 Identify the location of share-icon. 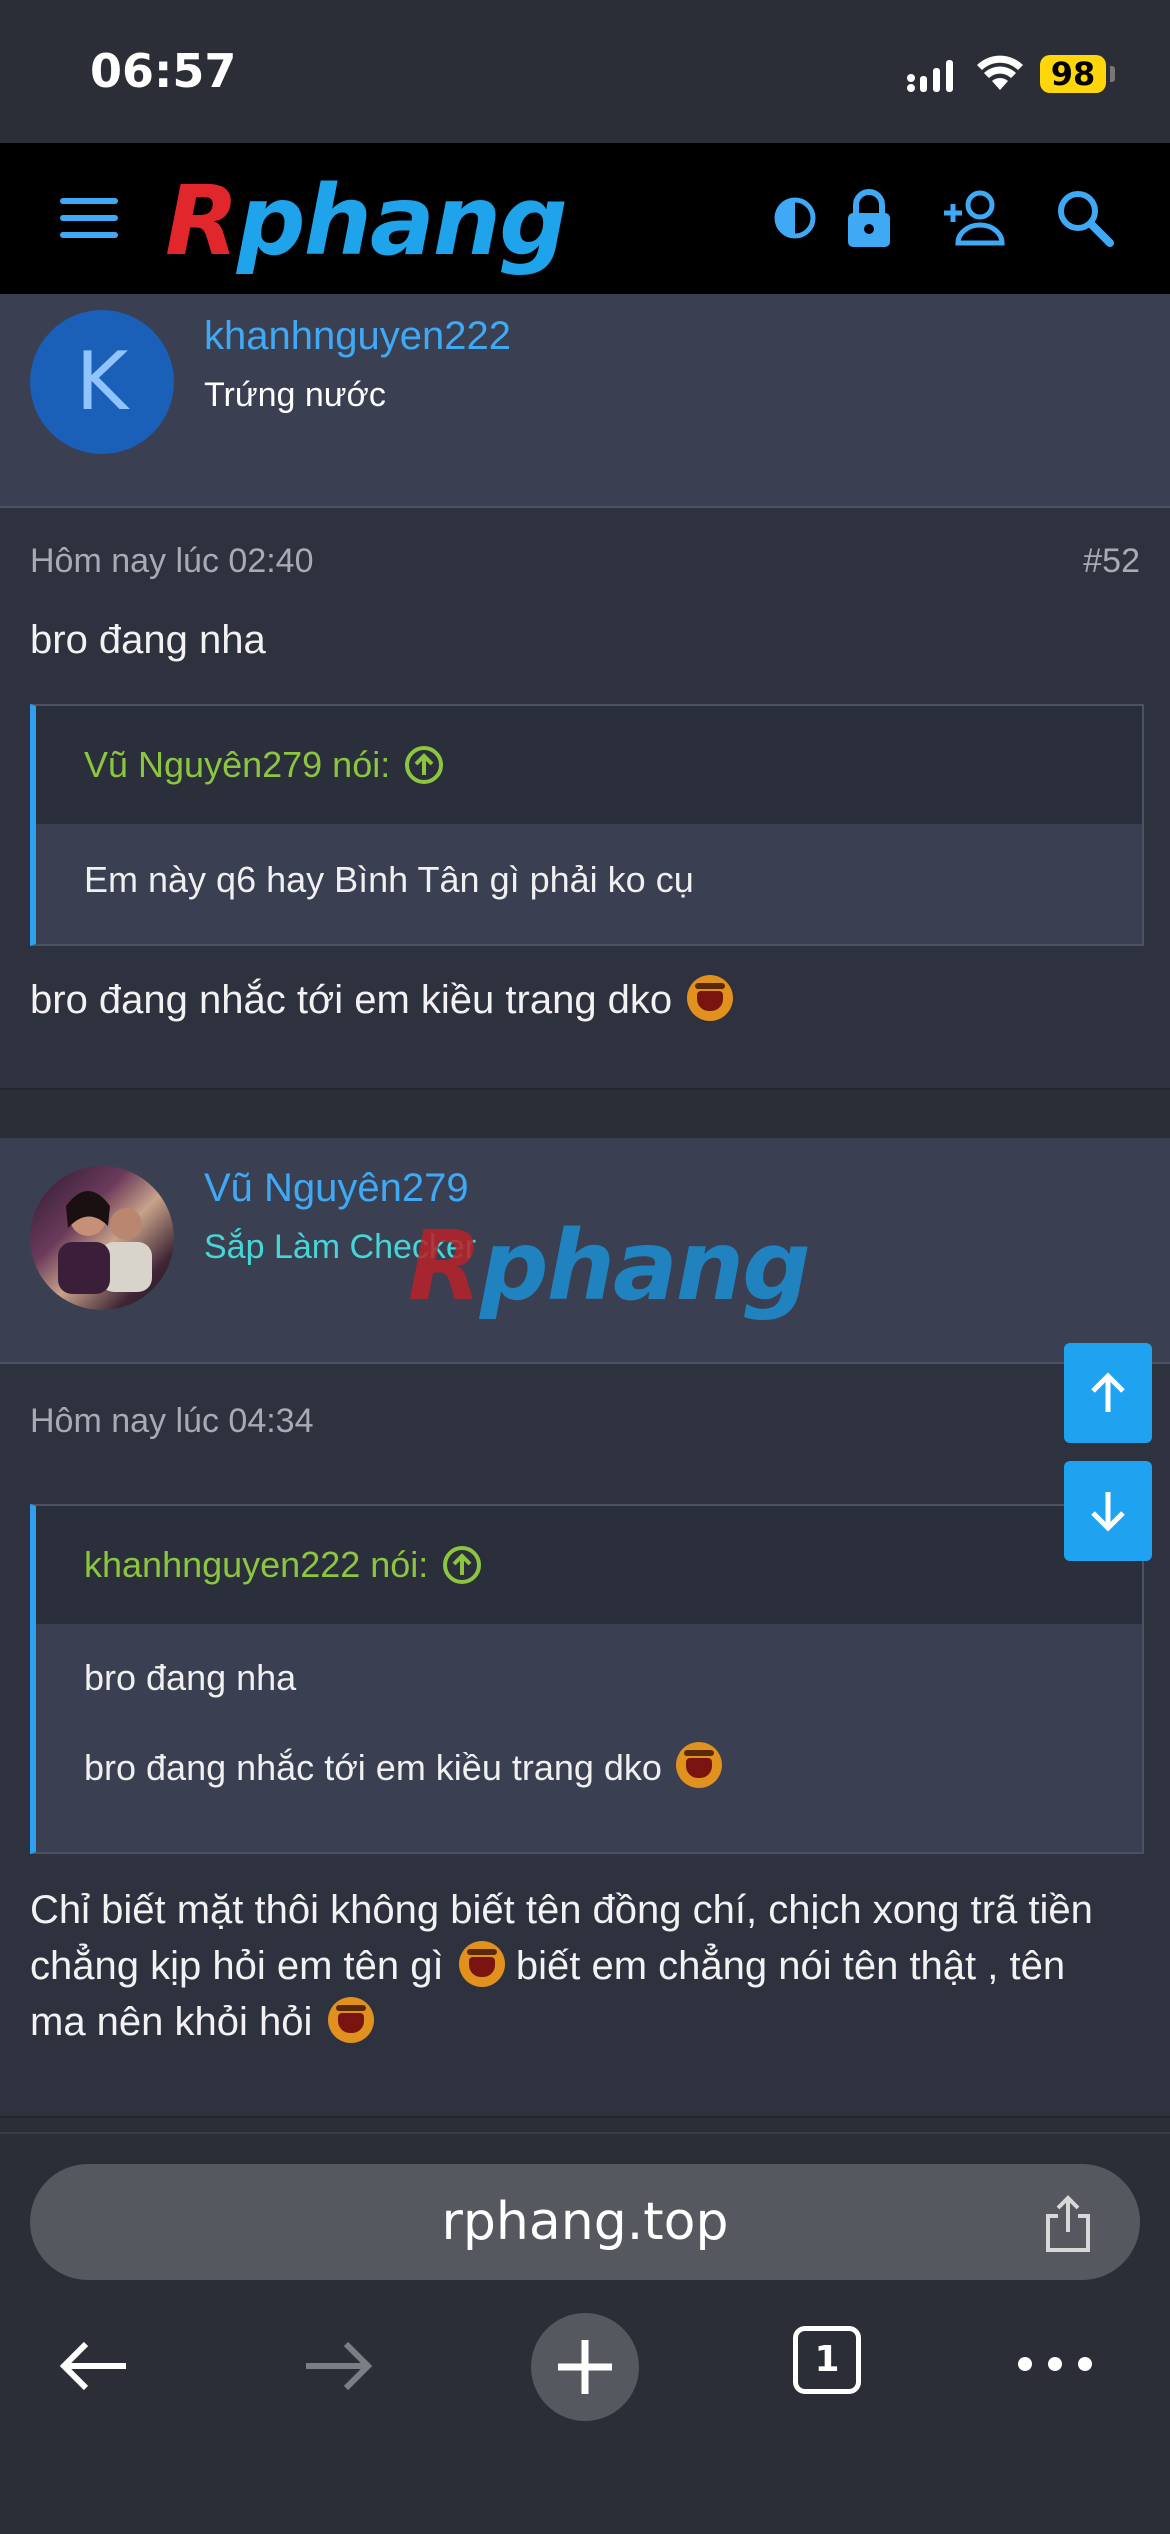
(1068, 2224).